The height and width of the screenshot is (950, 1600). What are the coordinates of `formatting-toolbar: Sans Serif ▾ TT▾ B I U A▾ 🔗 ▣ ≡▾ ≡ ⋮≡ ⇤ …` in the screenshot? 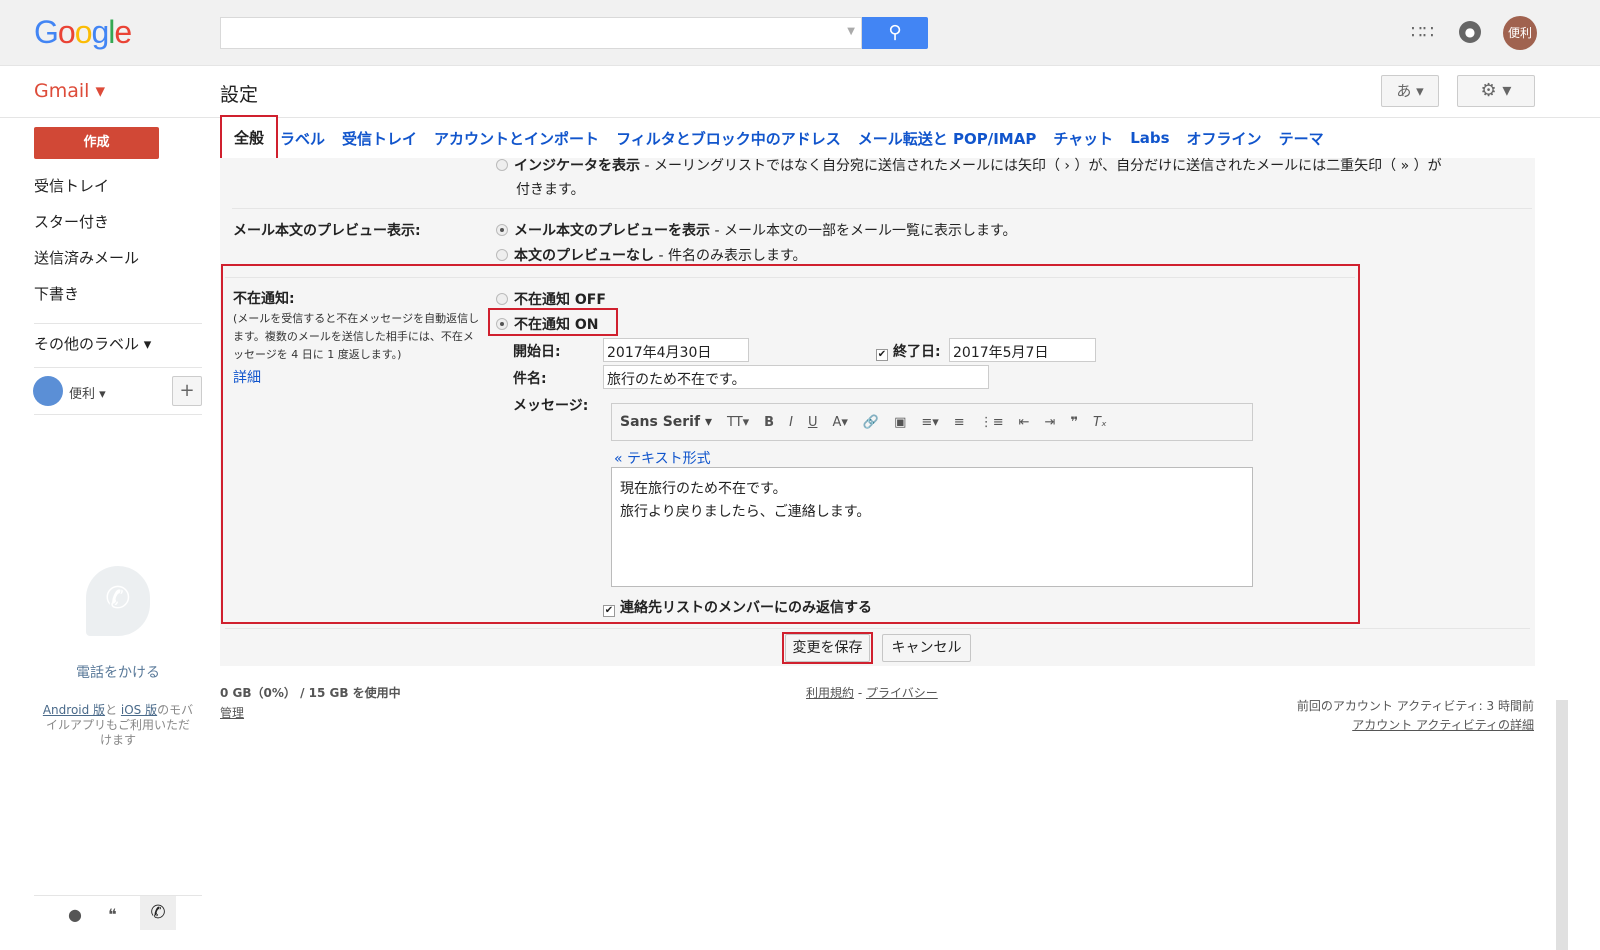 It's located at (932, 422).